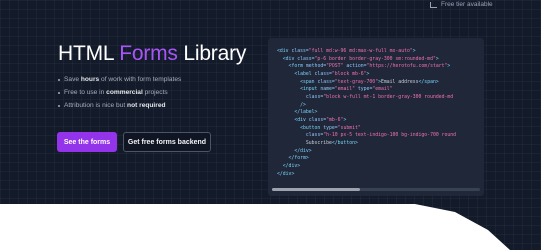 The image size is (541, 250). I want to click on code-line: </form>, so click(366, 159).